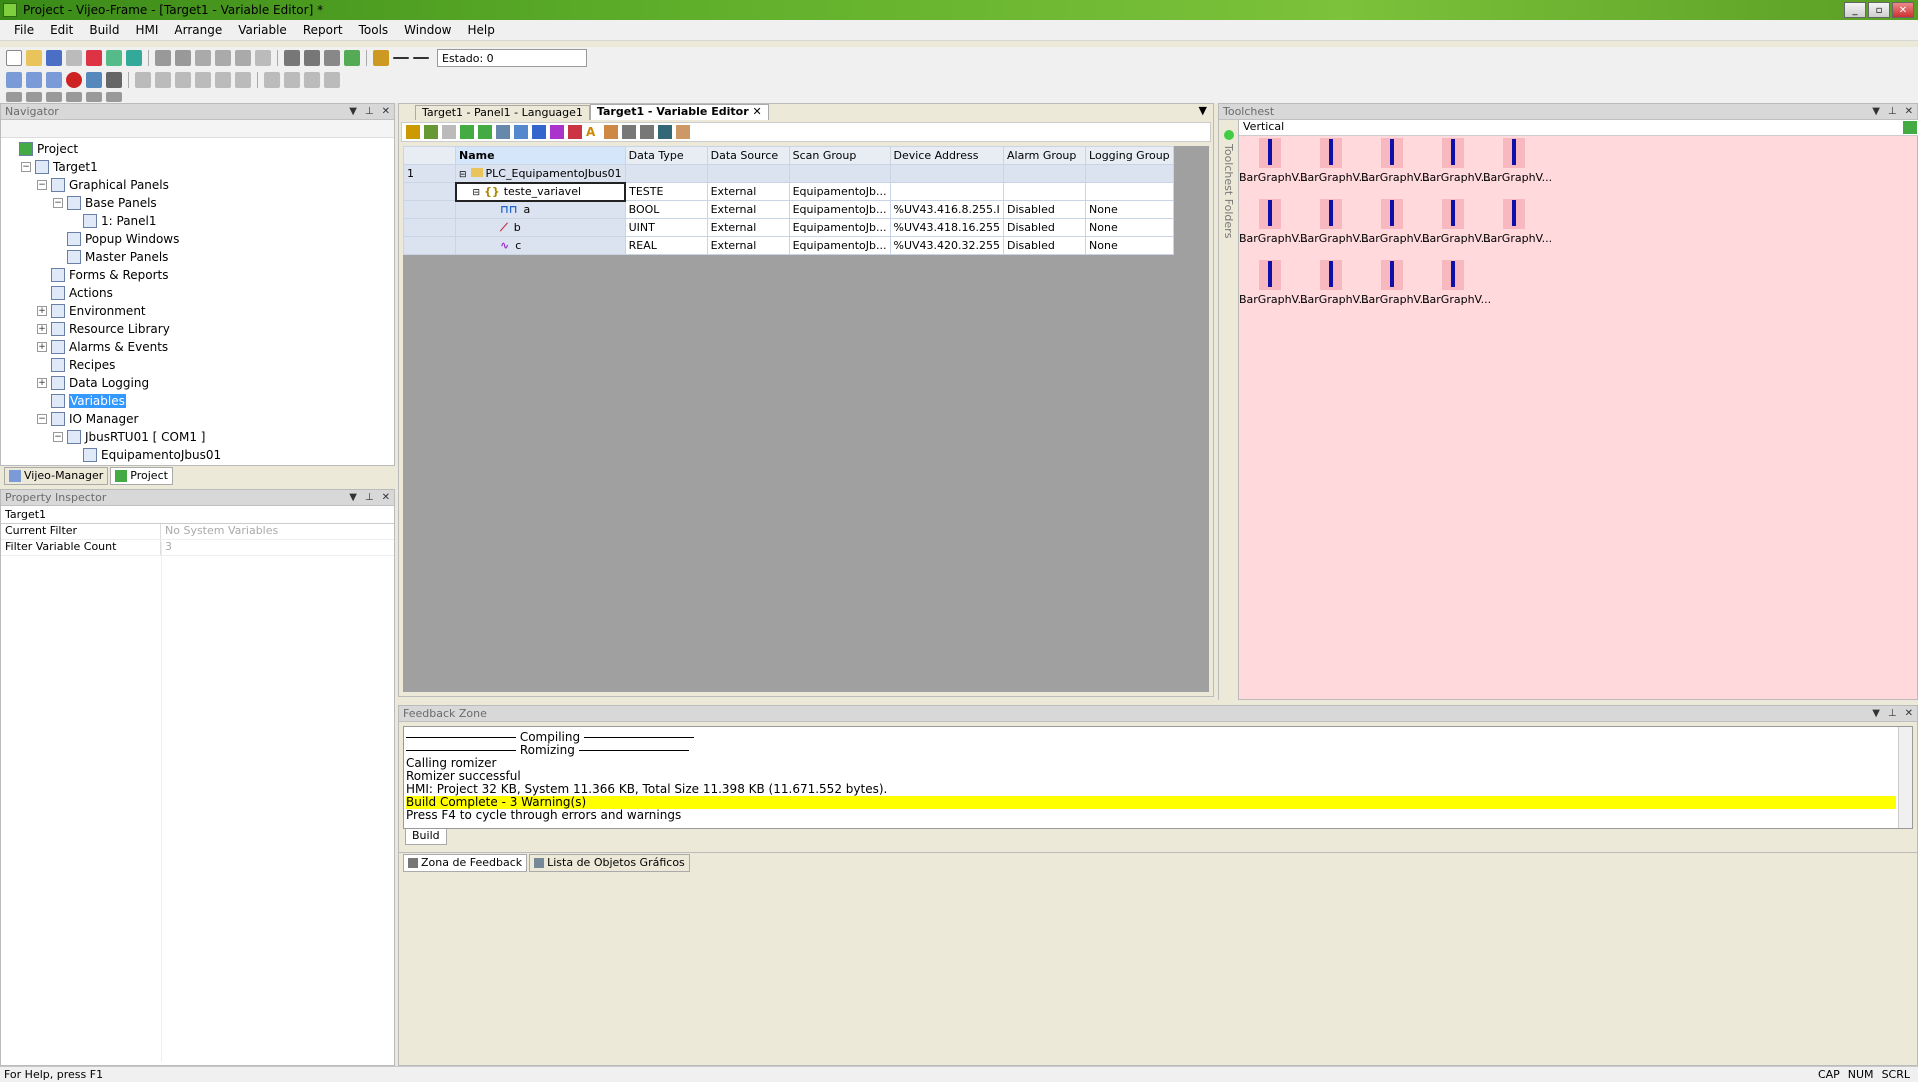 The width and height of the screenshot is (1918, 1082). What do you see at coordinates (197, 455) in the screenshot?
I see `tree-item: EquipamentoJbus01` at bounding box center [197, 455].